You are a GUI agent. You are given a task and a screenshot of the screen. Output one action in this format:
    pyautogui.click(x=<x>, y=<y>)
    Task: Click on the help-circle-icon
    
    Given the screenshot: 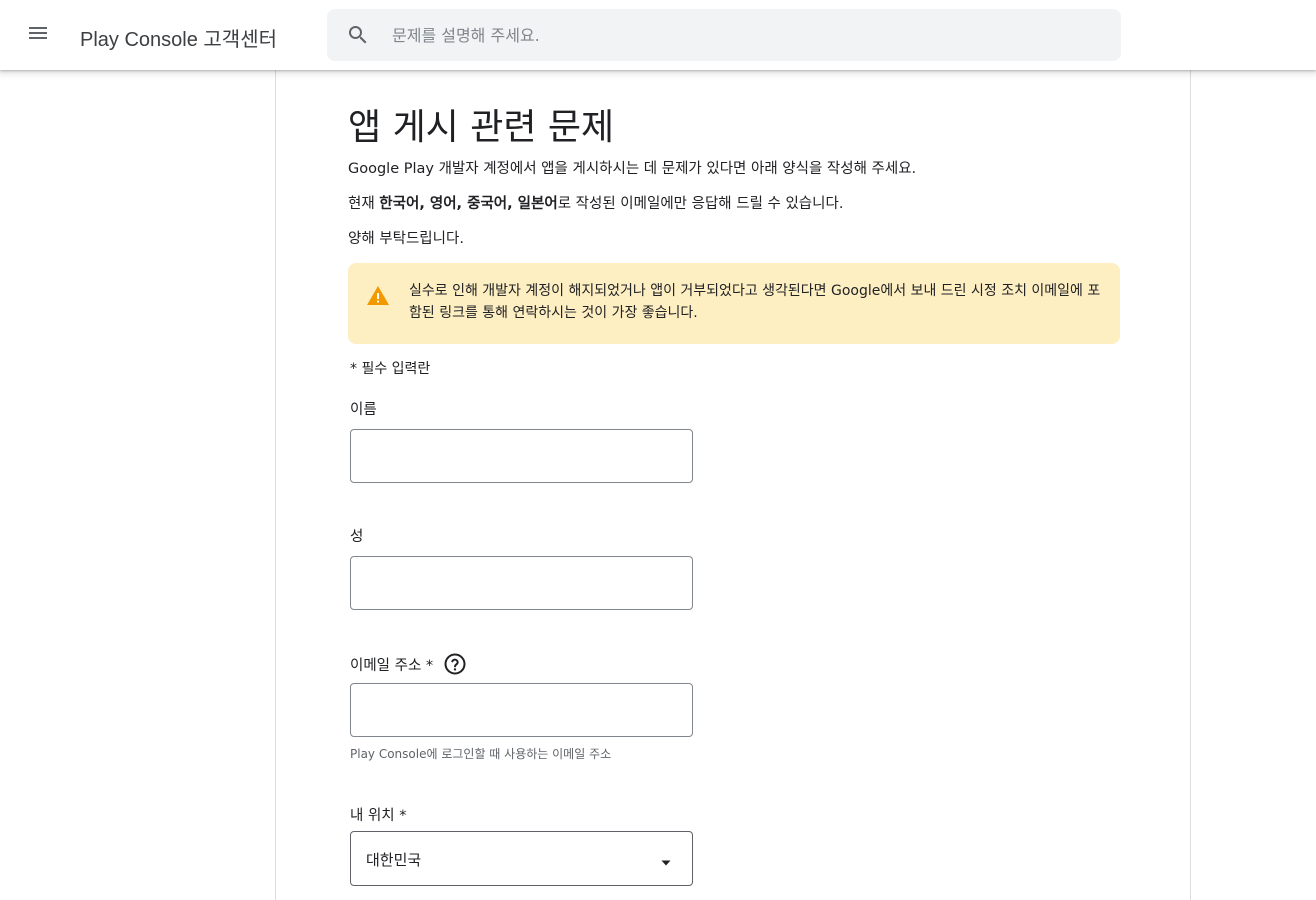 What is the action you would take?
    pyautogui.click(x=455, y=664)
    